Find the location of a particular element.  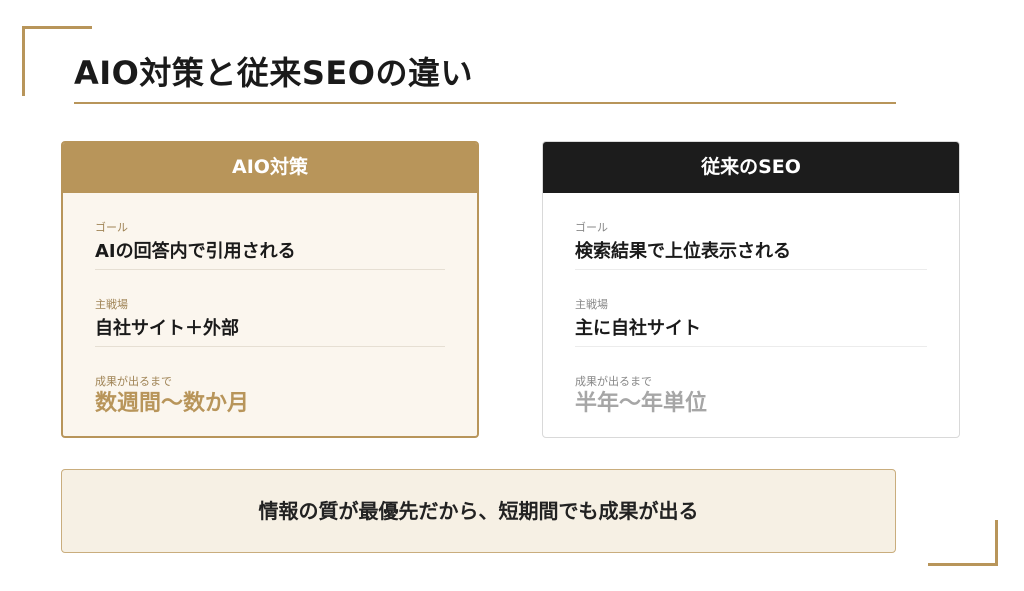

aio-field-value: 自社サイト＋外部 is located at coordinates (167, 328).